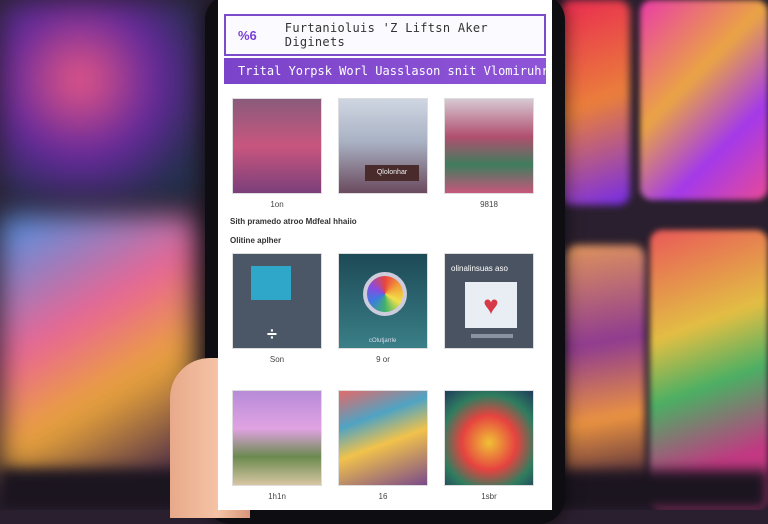  What do you see at coordinates (383, 146) in the screenshot?
I see `street-art-thumb: Qlolonhar` at bounding box center [383, 146].